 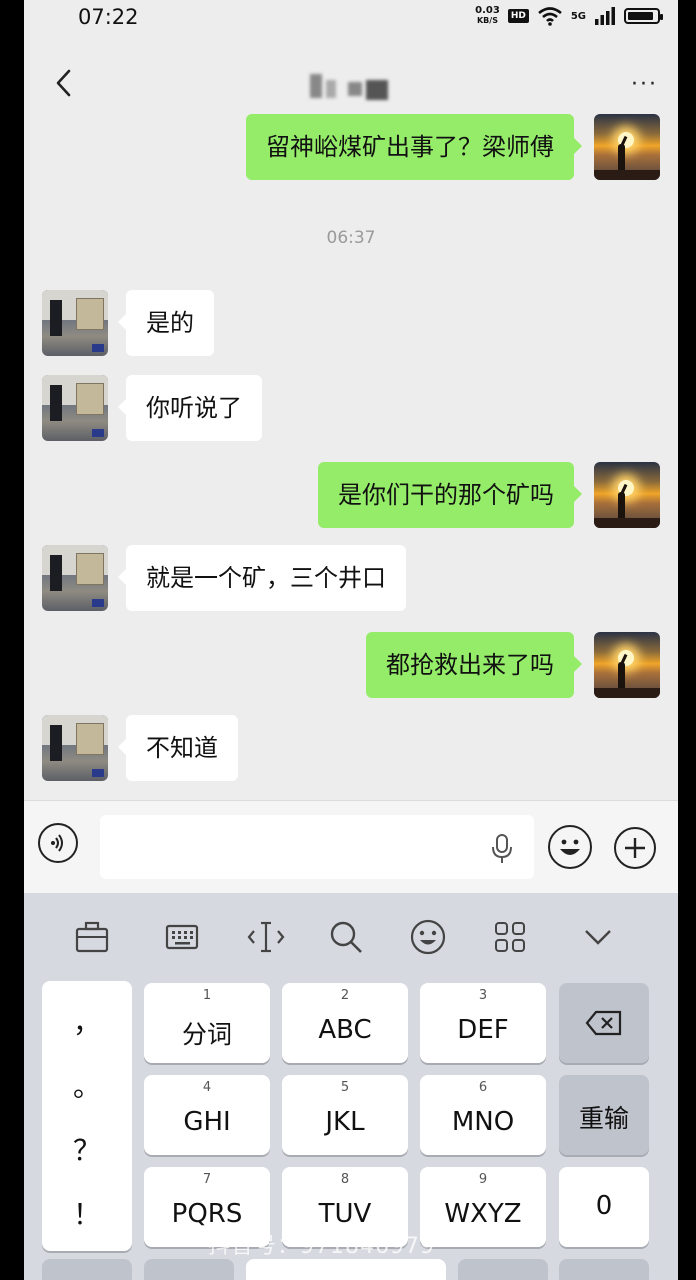 I want to click on network-speed: 0.03 KB/S, so click(x=487, y=16).